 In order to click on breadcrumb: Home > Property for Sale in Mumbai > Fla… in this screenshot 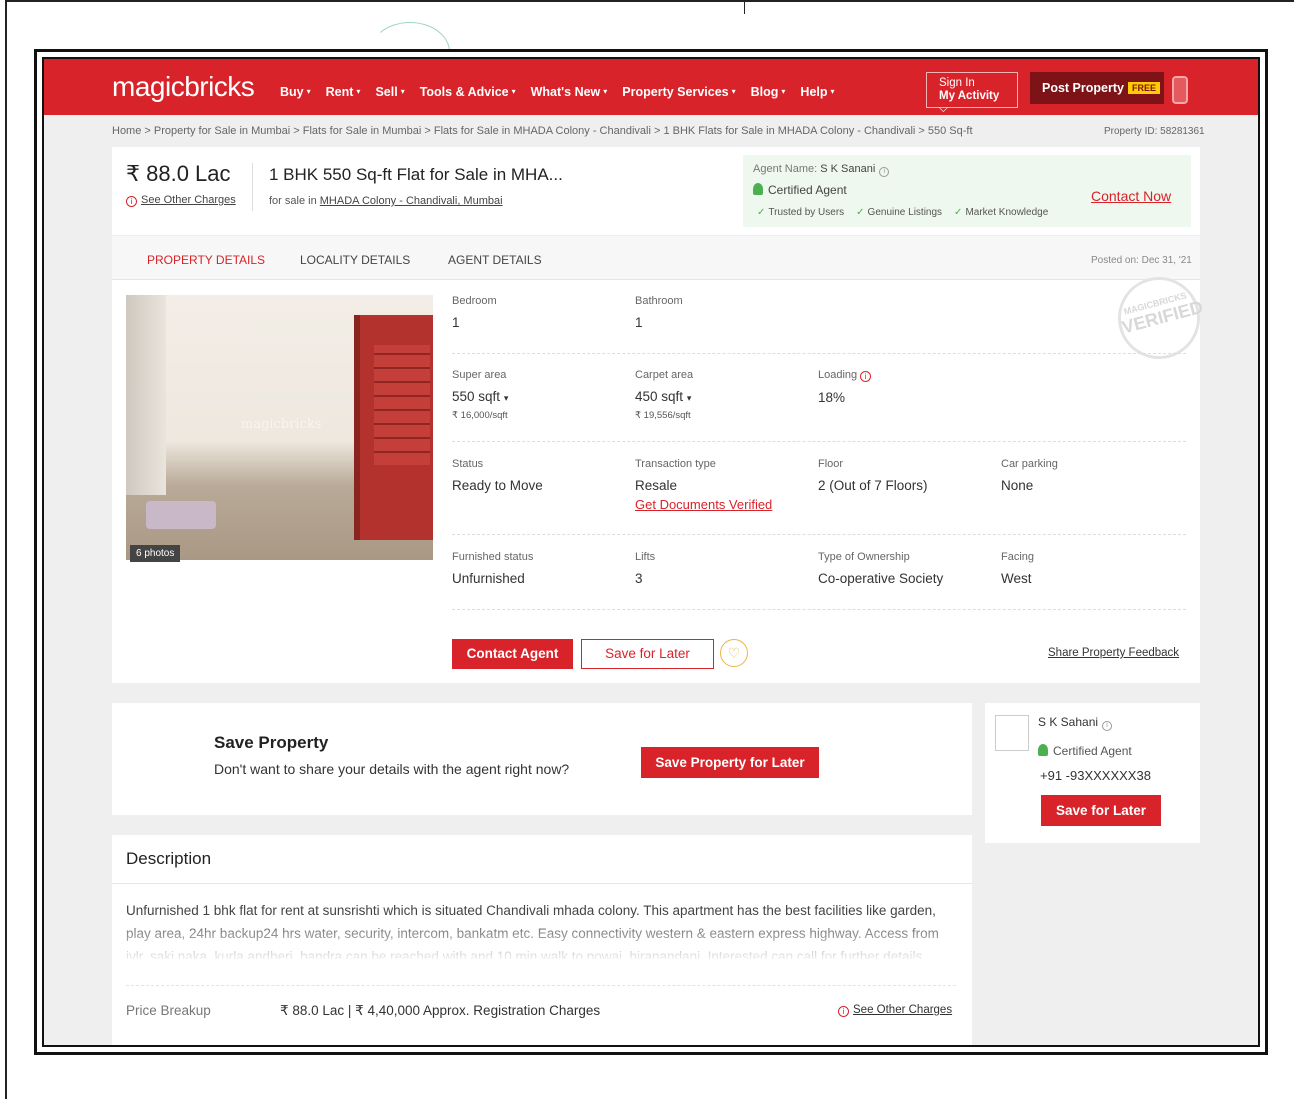, I will do `click(542, 131)`.